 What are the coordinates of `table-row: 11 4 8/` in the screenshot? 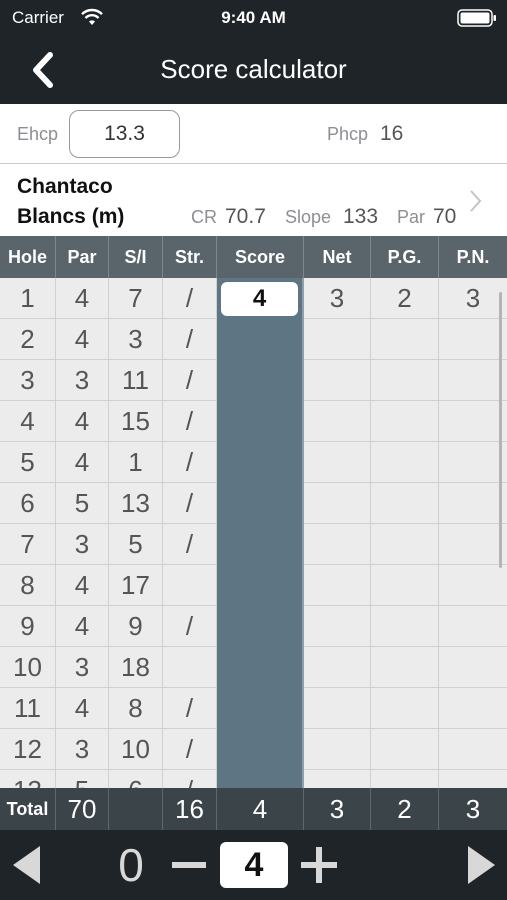 It's located at (253, 708).